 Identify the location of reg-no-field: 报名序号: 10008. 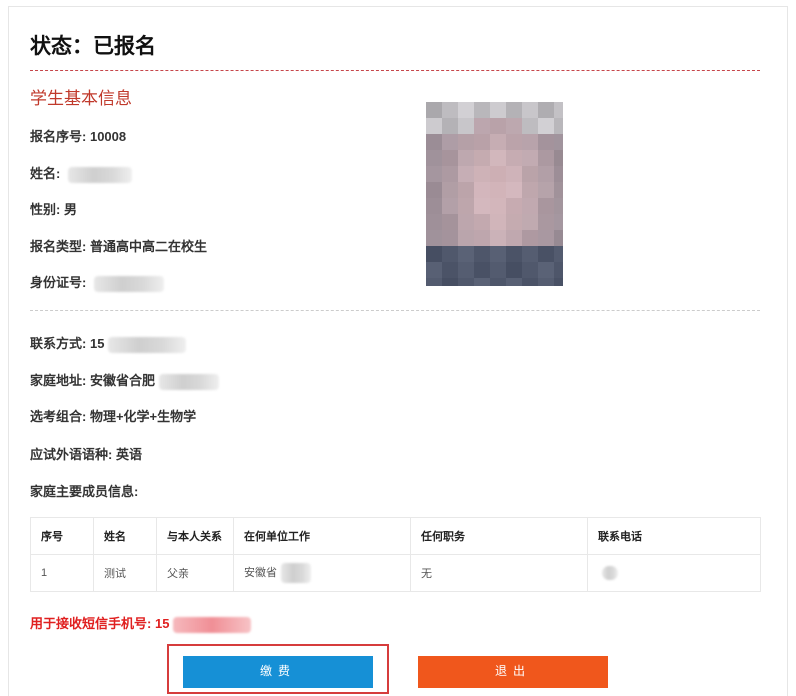
(78, 135).